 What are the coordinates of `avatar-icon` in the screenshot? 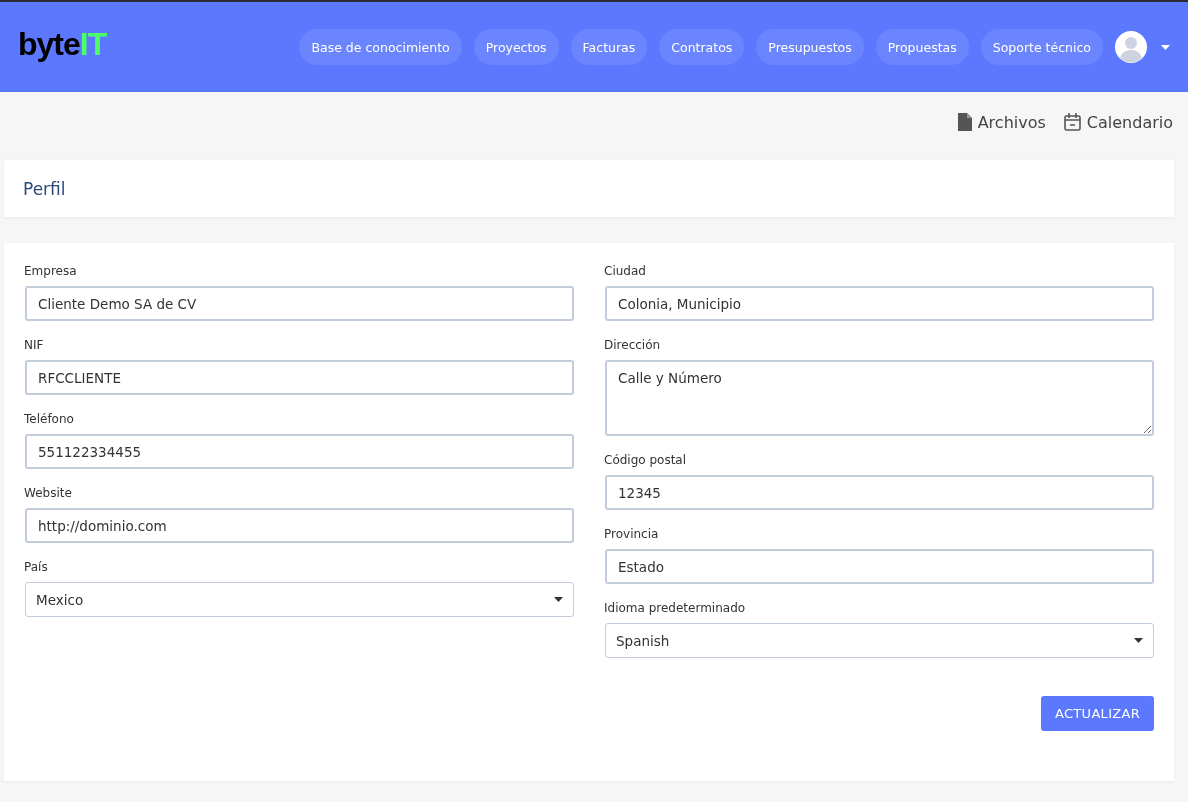 It's located at (1131, 47).